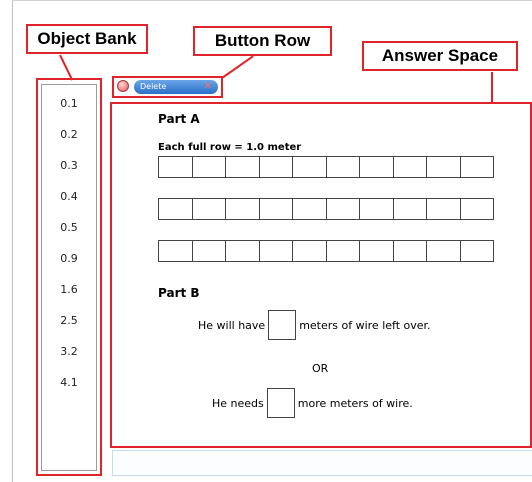 This screenshot has width=532, height=482. Describe the element at coordinates (69, 103) in the screenshot. I see `object-bank-item: 0.1` at that location.